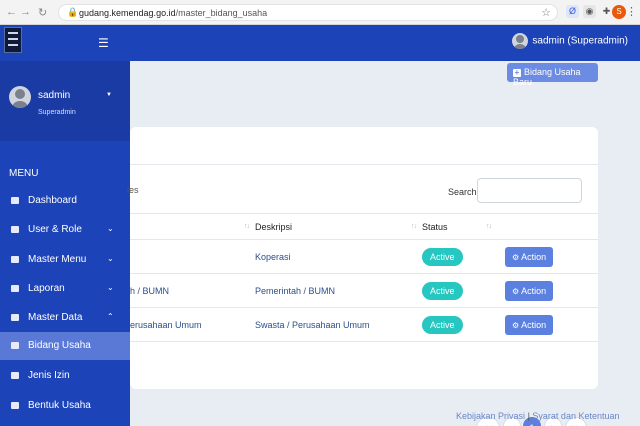 The width and height of the screenshot is (640, 426). Describe the element at coordinates (65, 230) in the screenshot. I see `sidebar-item-user-role: User & Role ⌄` at that location.